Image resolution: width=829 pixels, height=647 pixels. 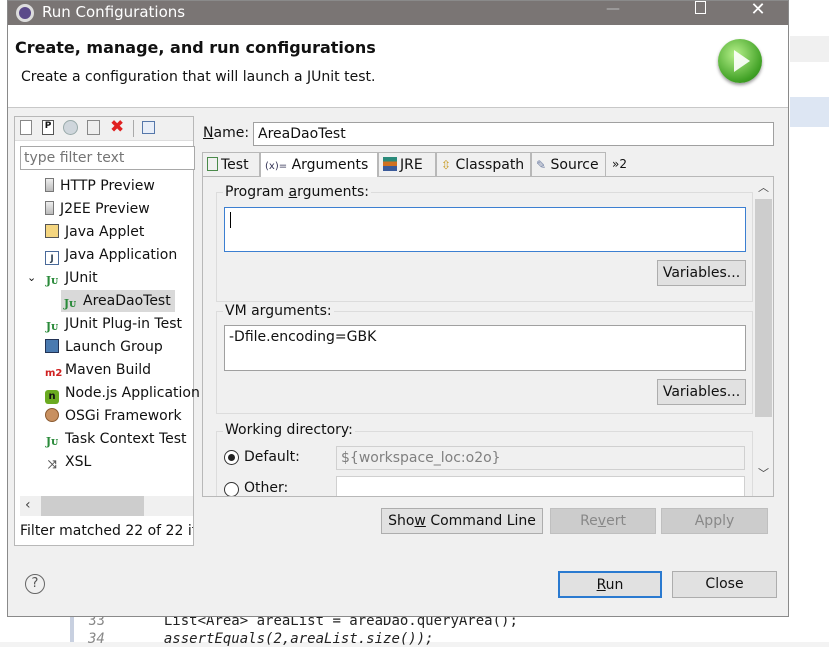 I want to click on tree-item: Jᴜ JUnit Plug-in Test, so click(x=113, y=324).